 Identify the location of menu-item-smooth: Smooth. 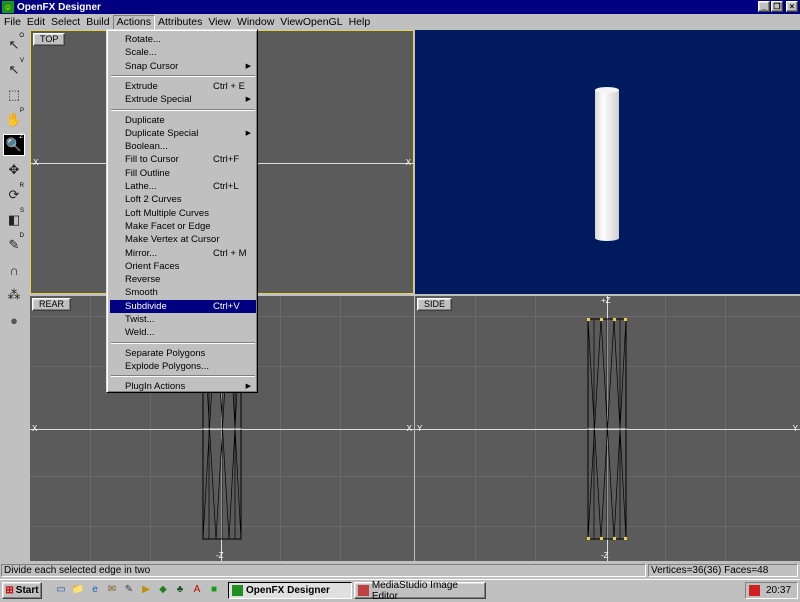
(183, 292).